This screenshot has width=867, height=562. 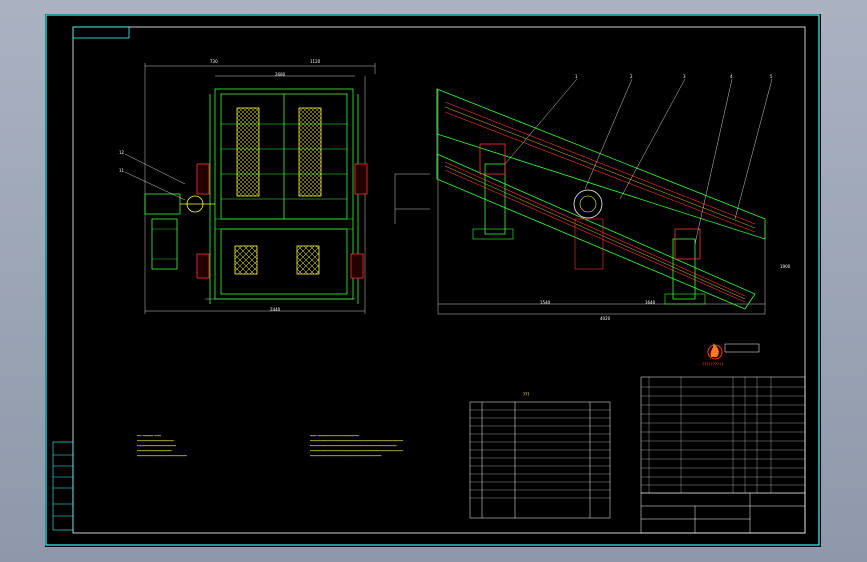 What do you see at coordinates (771, 76) in the screenshot?
I see `callout-5: 5` at bounding box center [771, 76].